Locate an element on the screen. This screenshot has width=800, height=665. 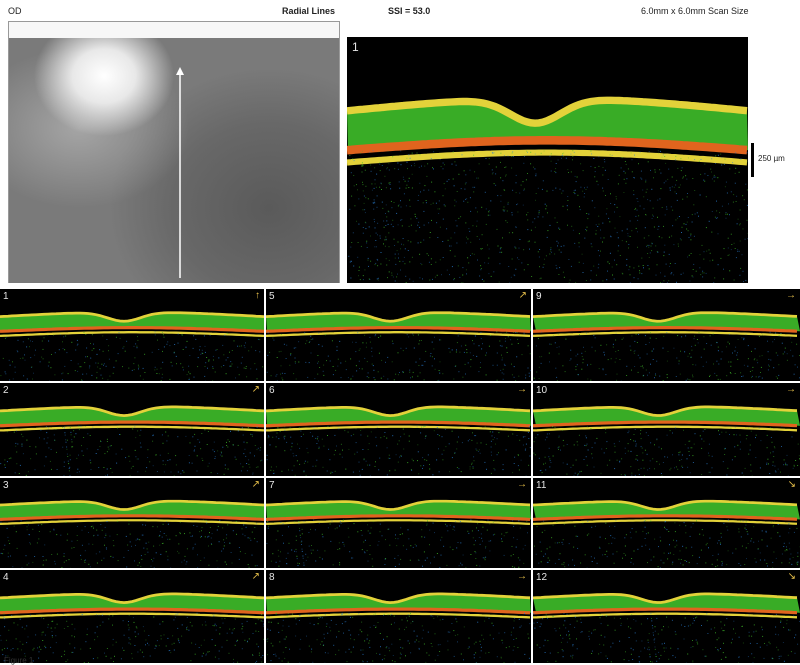
arrow-up-icon: ↑ is located at coordinates (257, 295).